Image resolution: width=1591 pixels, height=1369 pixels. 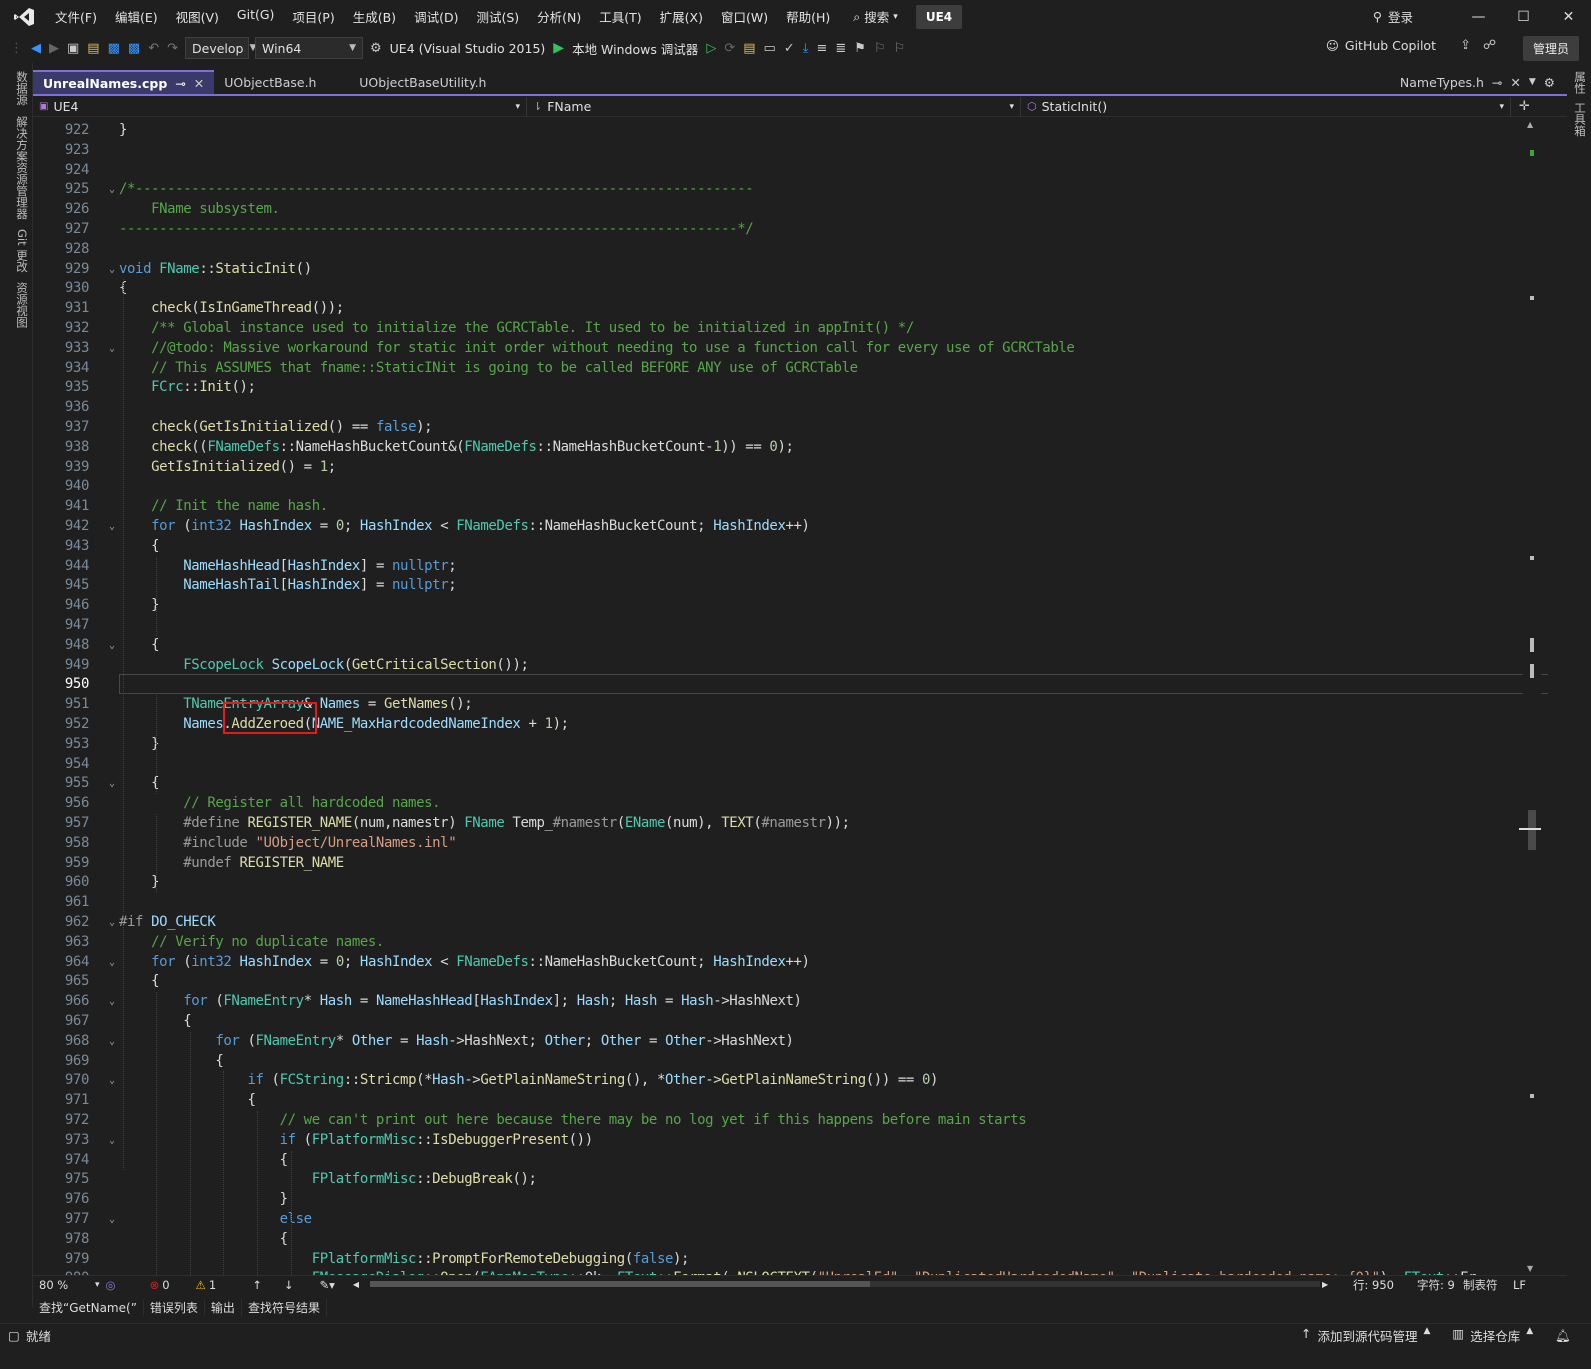 I want to click on window-icon: ▭, so click(x=770, y=48).